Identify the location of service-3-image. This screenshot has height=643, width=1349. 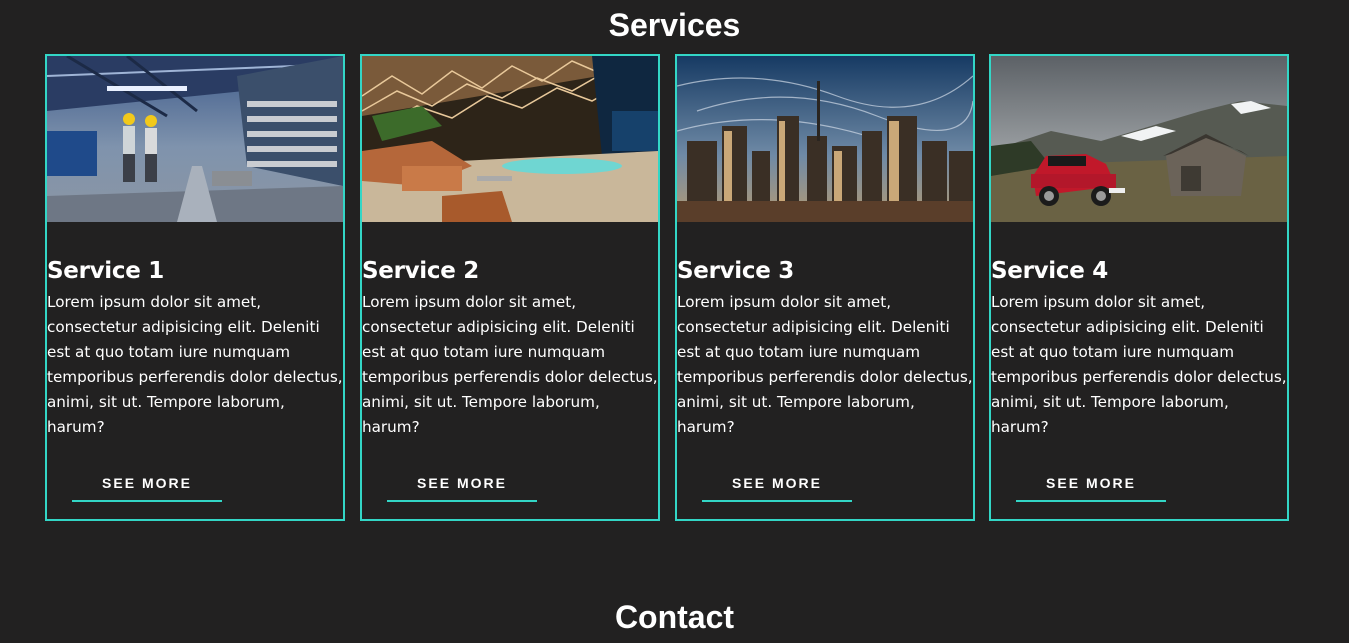
(825, 139).